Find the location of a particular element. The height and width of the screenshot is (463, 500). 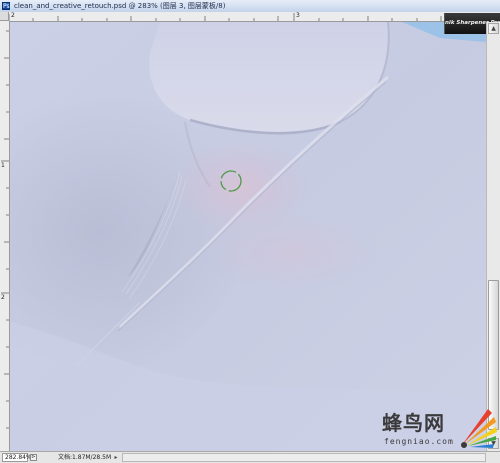

horizontal-ruler: 2 3 is located at coordinates (254, 17).